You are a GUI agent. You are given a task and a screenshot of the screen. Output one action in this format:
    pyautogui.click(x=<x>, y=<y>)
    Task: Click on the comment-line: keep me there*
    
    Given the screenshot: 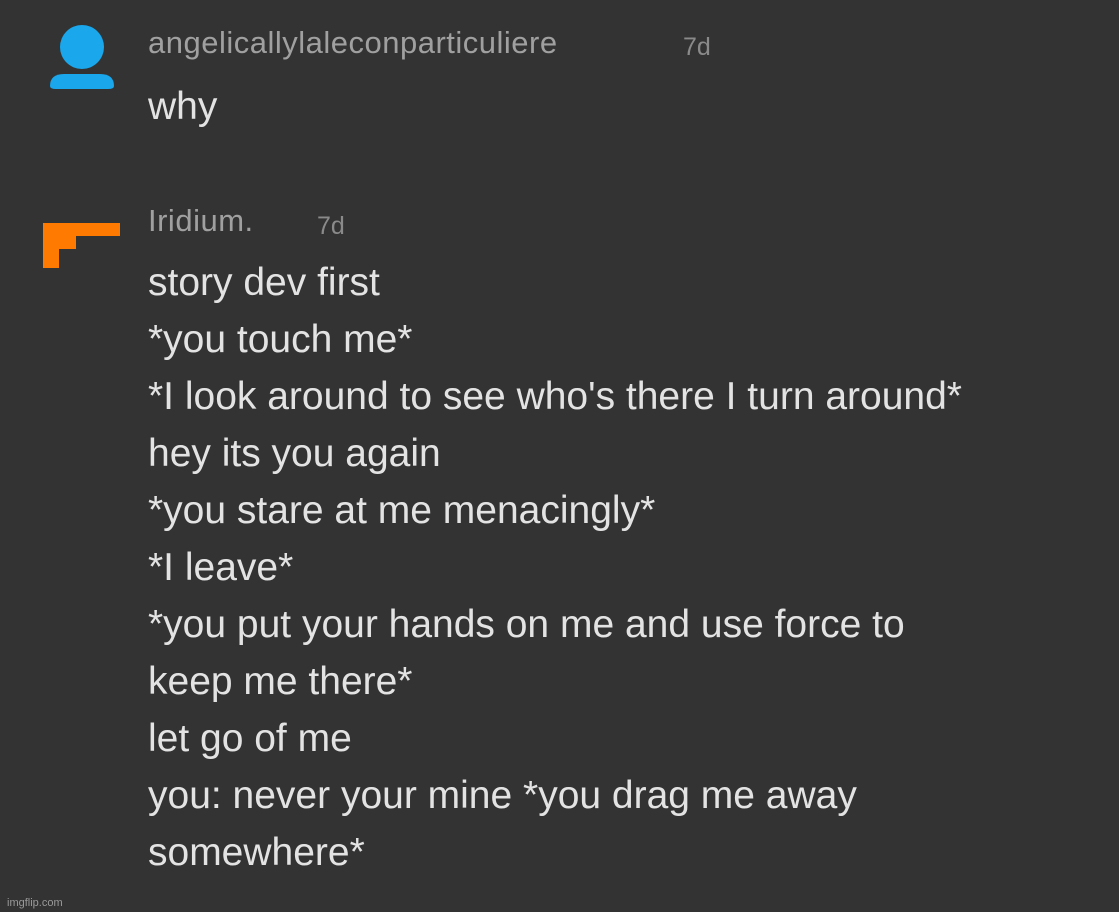 What is the action you would take?
    pyautogui.click(x=280, y=681)
    